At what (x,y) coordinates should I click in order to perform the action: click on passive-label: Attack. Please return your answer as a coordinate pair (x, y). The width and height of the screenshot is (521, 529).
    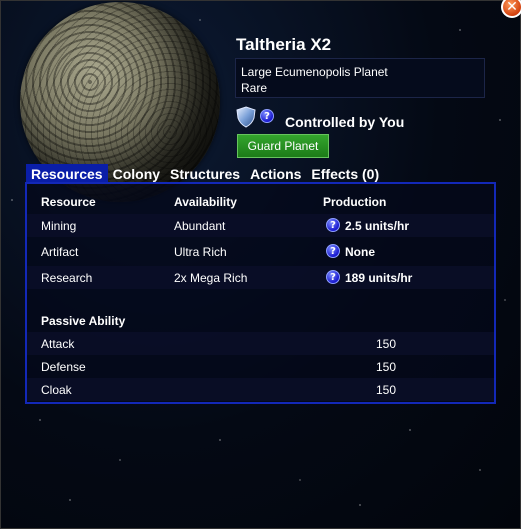
    Looking at the image, I should click on (58, 344).